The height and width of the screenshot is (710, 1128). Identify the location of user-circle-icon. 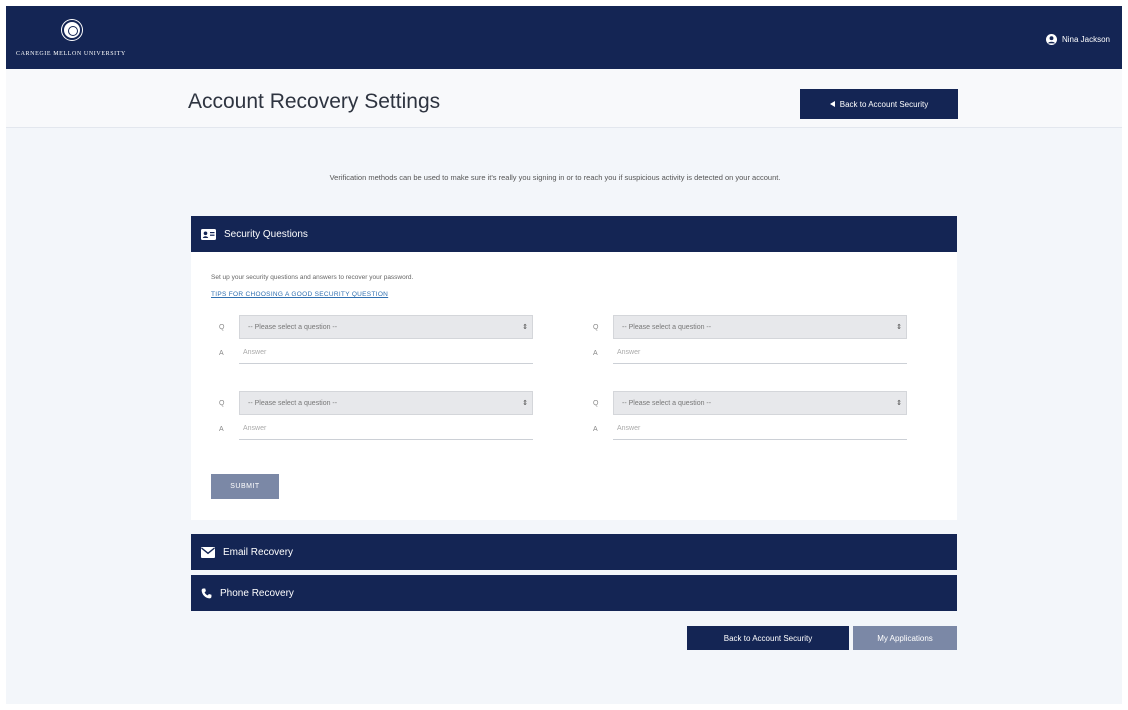
(1051, 39).